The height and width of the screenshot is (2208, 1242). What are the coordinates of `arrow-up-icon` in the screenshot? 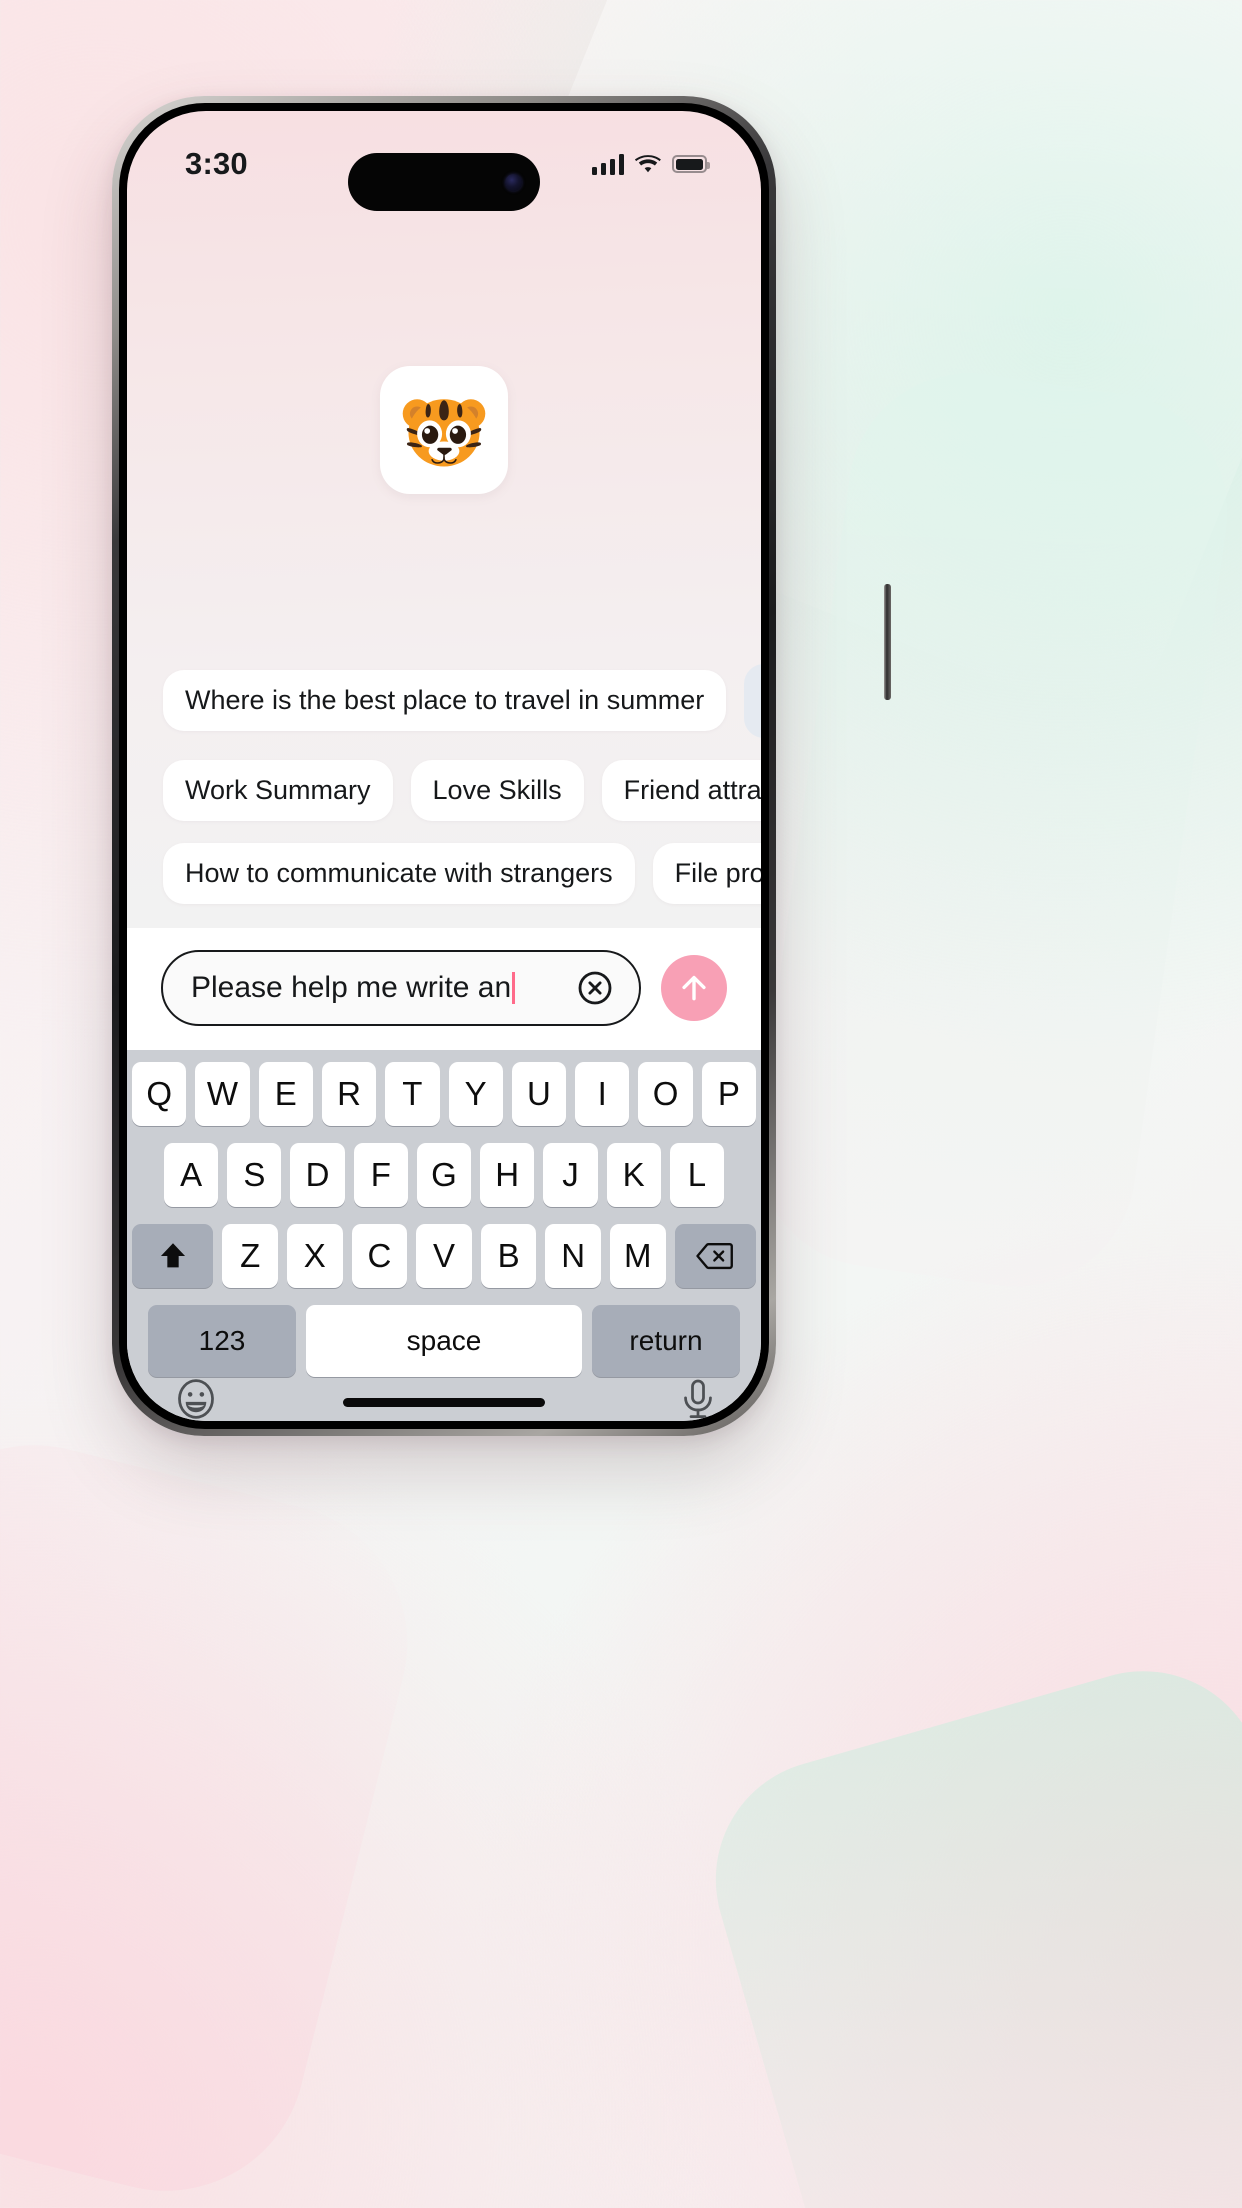 It's located at (694, 988).